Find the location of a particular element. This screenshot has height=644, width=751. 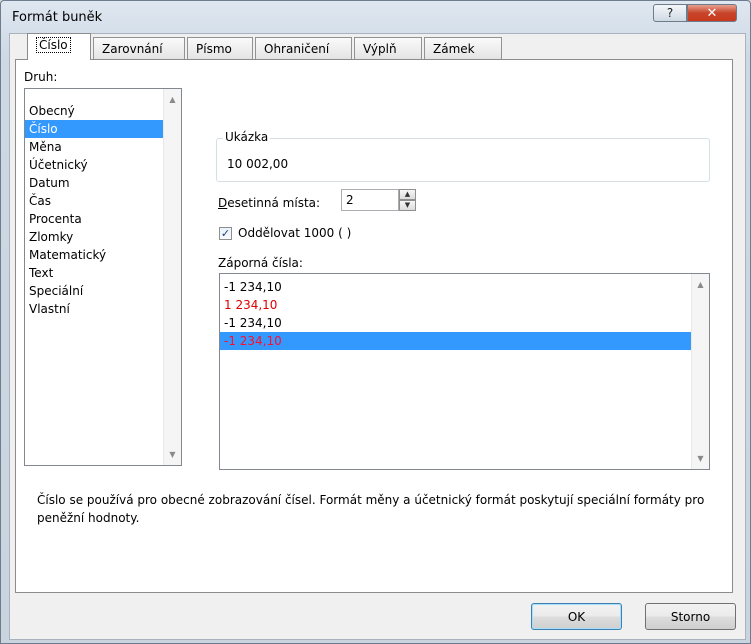

list-item: Text is located at coordinates (103, 273).